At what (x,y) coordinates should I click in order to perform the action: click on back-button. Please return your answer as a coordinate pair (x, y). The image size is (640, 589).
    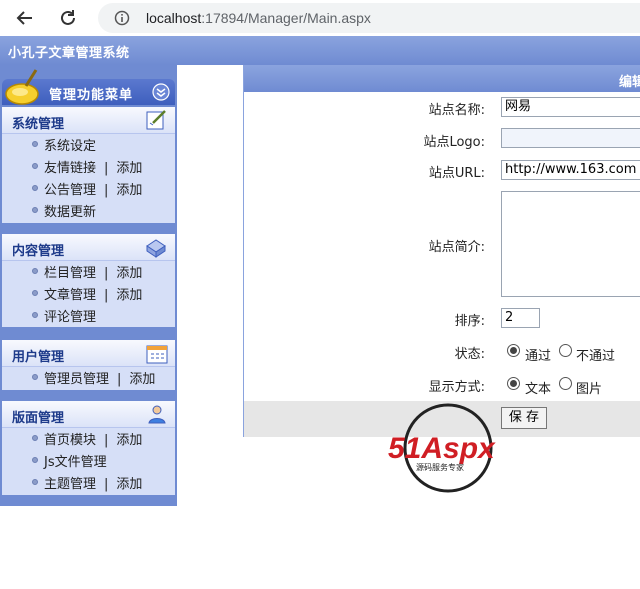
    Looking at the image, I should click on (25, 18).